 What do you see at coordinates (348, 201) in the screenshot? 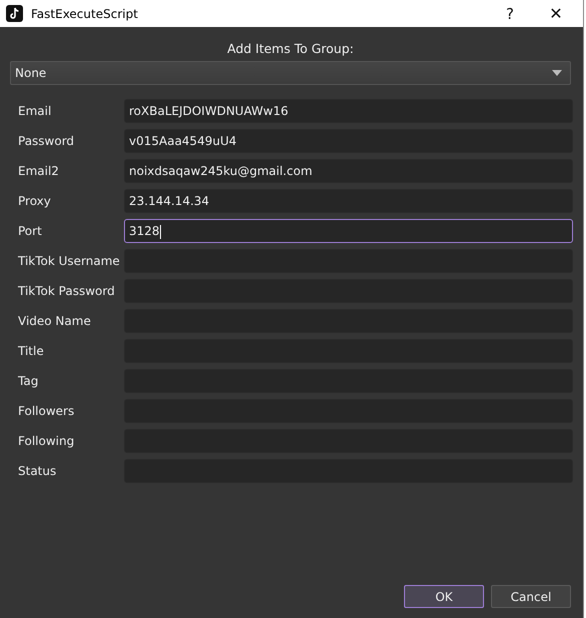
I see `input-field: 23.144.14.34` at bounding box center [348, 201].